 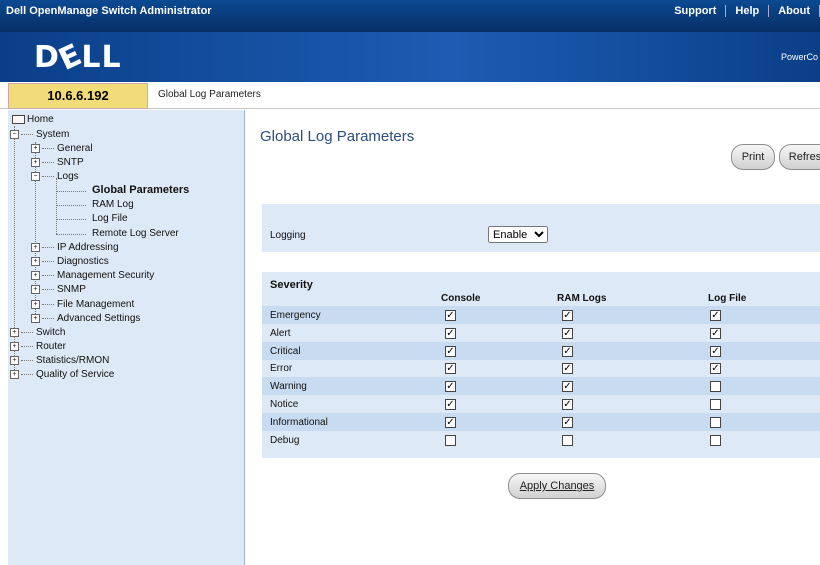 What do you see at coordinates (747, 11) in the screenshot?
I see `help-link: Help` at bounding box center [747, 11].